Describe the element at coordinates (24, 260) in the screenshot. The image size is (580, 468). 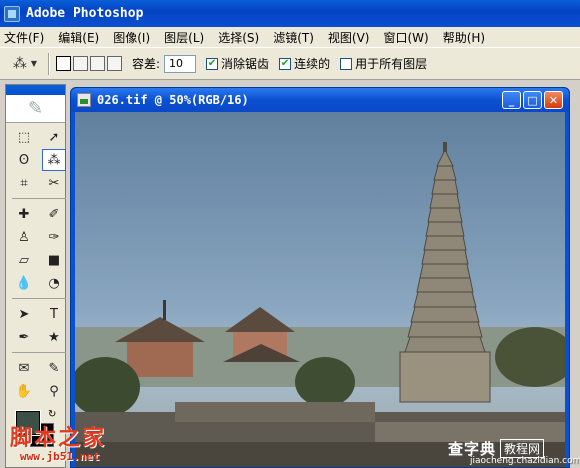
I see `eraser-tool-icon: ▱` at that location.